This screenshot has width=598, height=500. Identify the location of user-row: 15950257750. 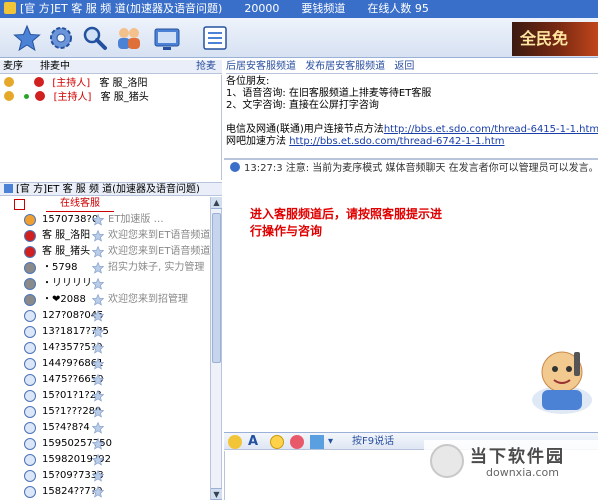
(105, 444).